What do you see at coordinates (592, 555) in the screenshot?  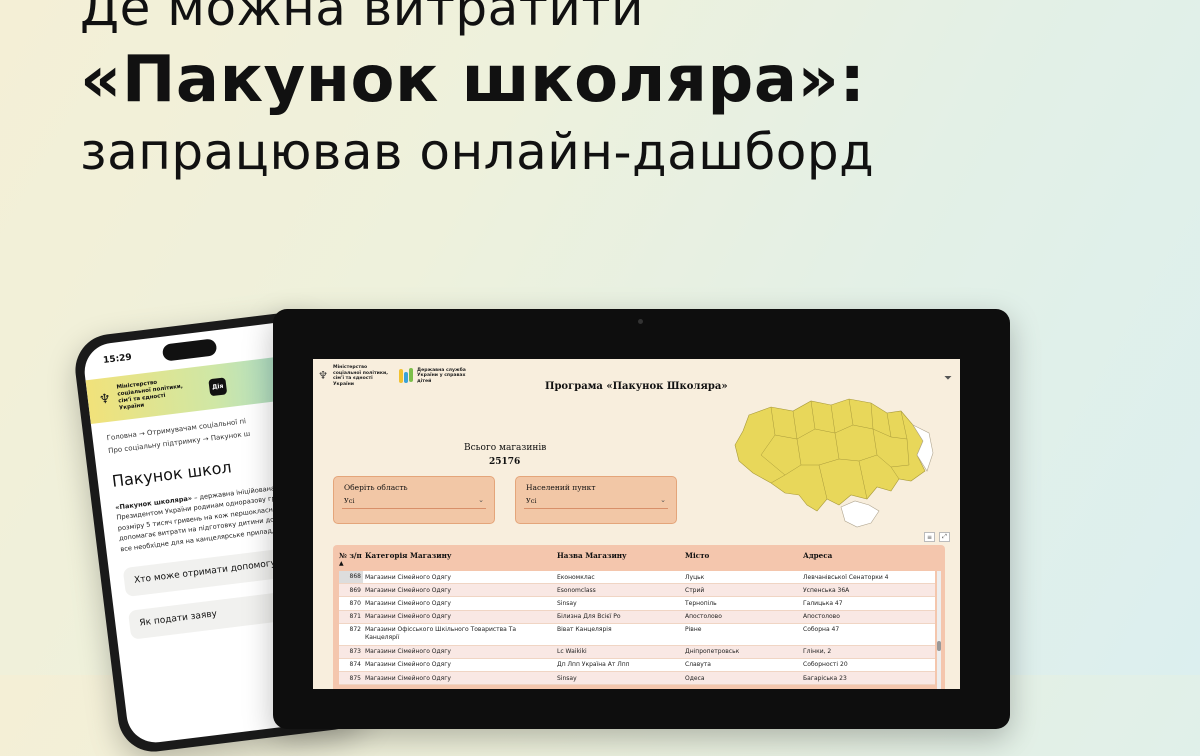 I see `col-store-name: Назва Магазину` at bounding box center [592, 555].